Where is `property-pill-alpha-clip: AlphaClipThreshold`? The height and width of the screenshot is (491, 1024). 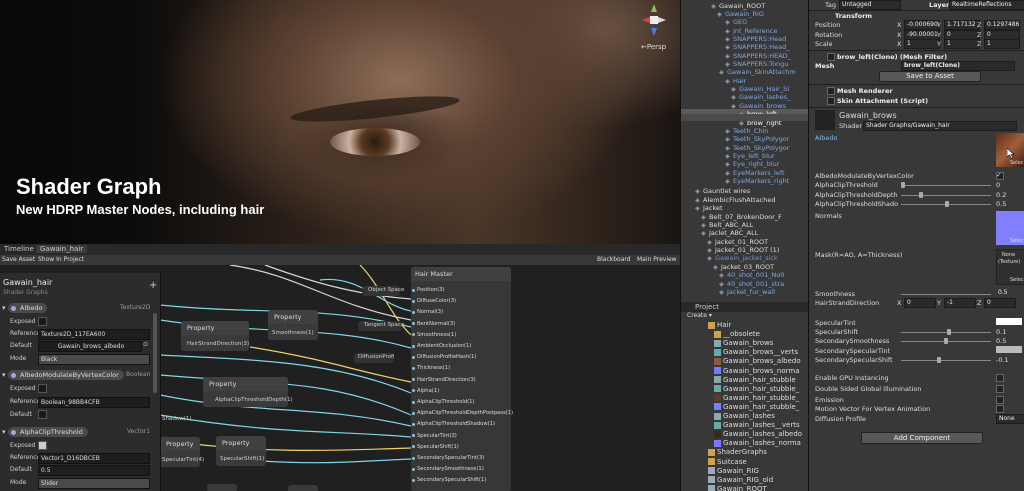
property-pill-alpha-clip: AlphaClipThreshold is located at coordinates (48, 432).